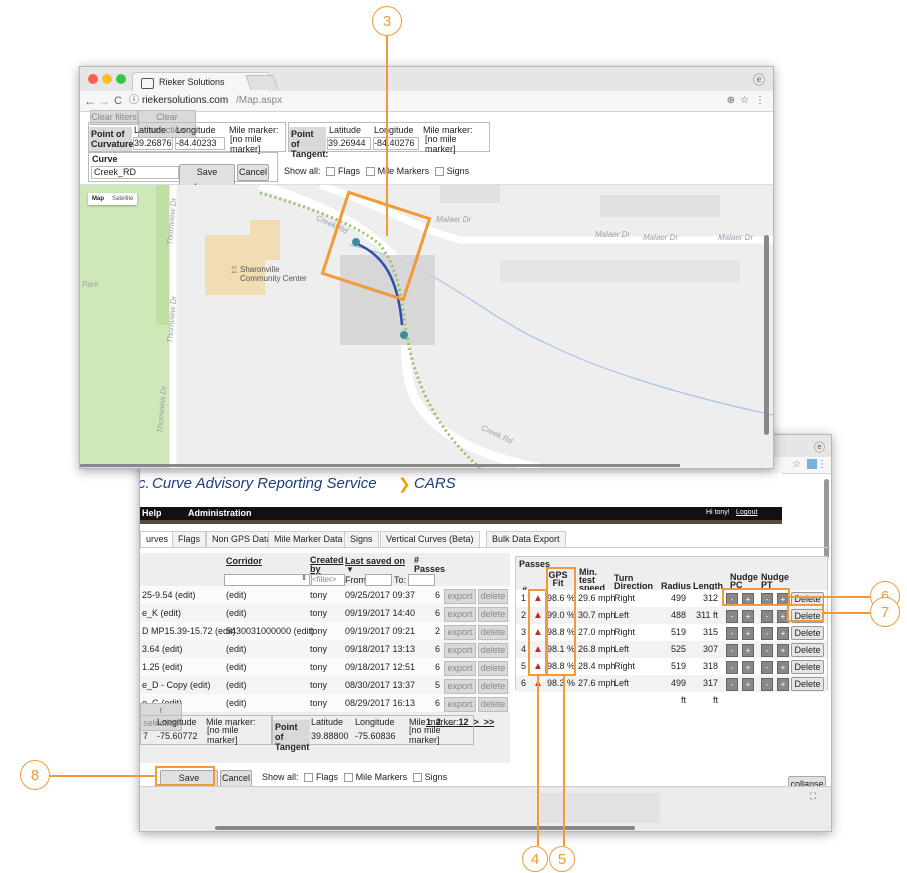 This screenshot has width=907, height=873. I want to click on back-arrow-icon: ←, so click(90, 101).